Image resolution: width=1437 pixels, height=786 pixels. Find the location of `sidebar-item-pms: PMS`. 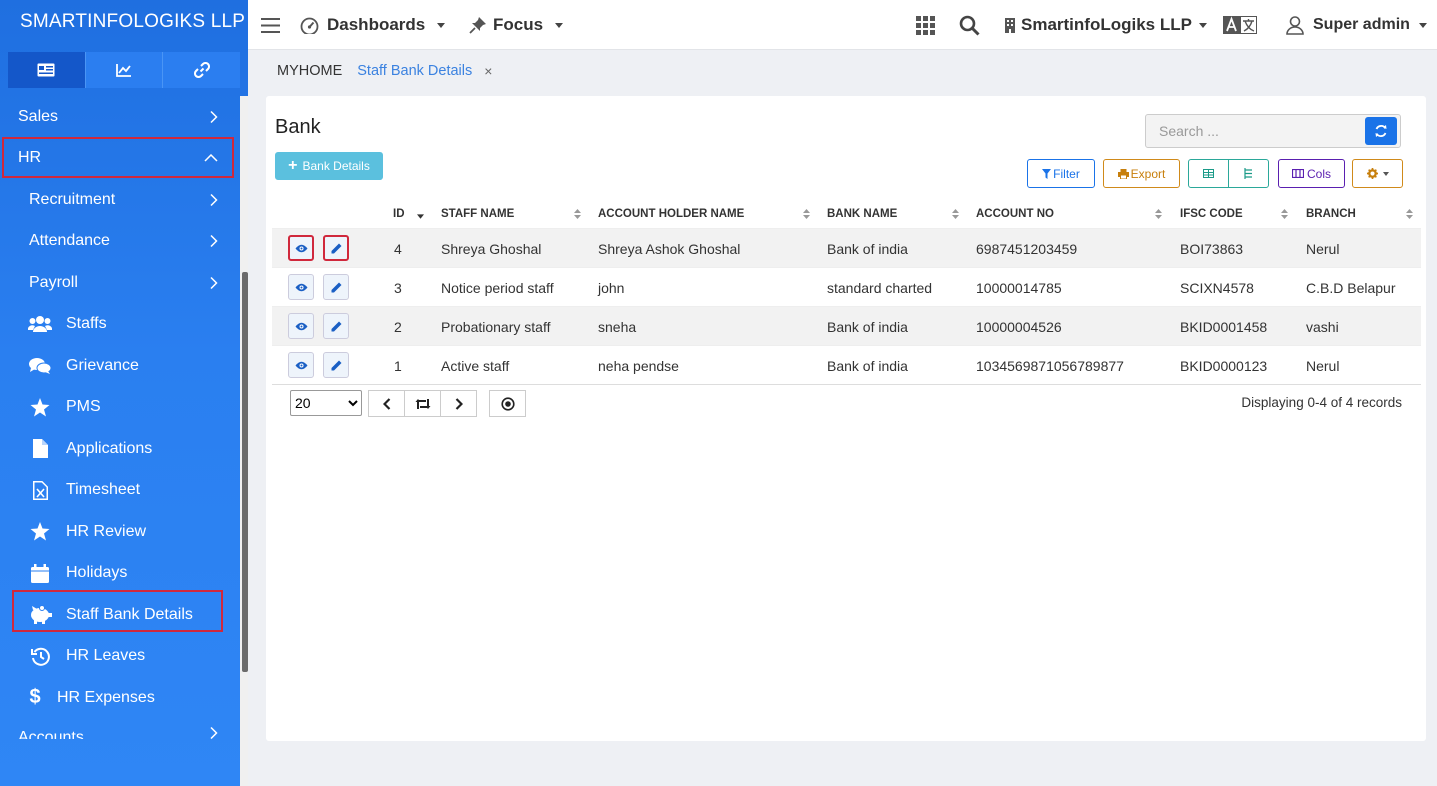

sidebar-item-pms: PMS is located at coordinates (120, 408).